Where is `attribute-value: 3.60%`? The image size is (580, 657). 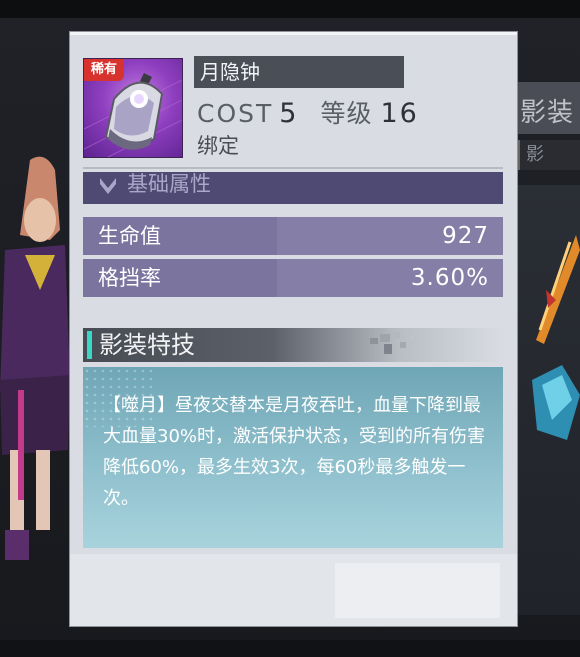 attribute-value: 3.60% is located at coordinates (449, 278).